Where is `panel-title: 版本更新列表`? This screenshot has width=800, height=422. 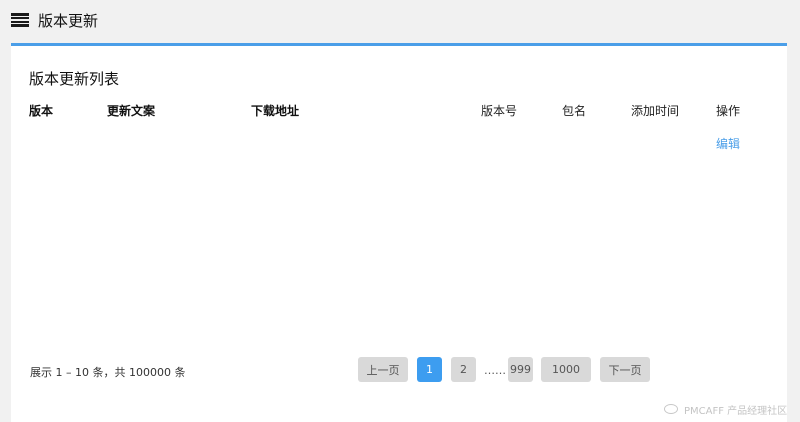
panel-title: 版本更新列表 is located at coordinates (74, 79).